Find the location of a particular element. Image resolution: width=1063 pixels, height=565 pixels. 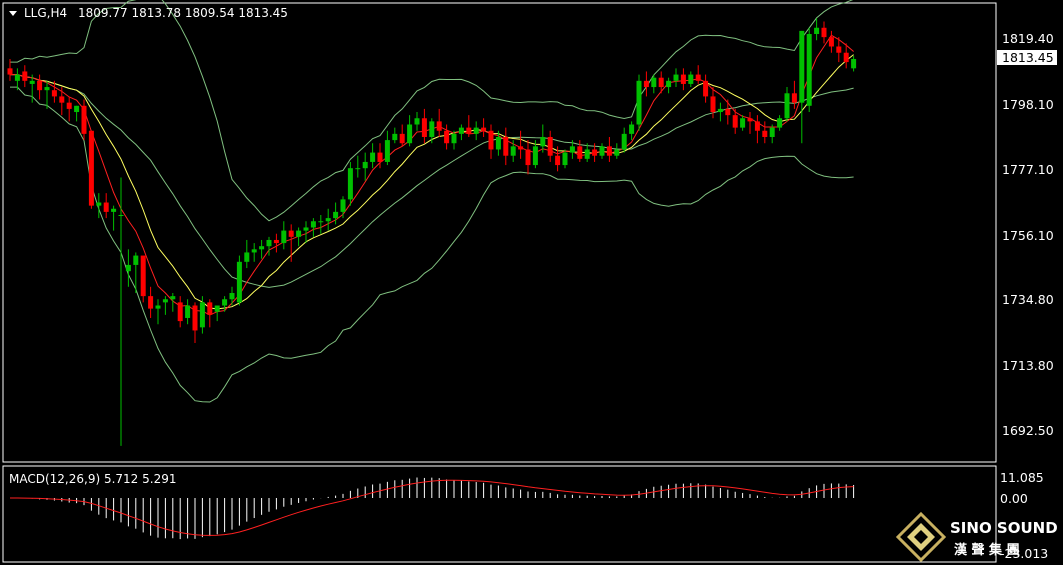

price-tick: 1756.10 is located at coordinates (1028, 235).